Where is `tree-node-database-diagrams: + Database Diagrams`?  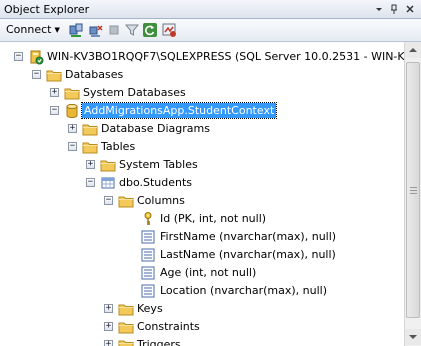 tree-node-database-diagrams: + Database Diagrams is located at coordinates (202, 129).